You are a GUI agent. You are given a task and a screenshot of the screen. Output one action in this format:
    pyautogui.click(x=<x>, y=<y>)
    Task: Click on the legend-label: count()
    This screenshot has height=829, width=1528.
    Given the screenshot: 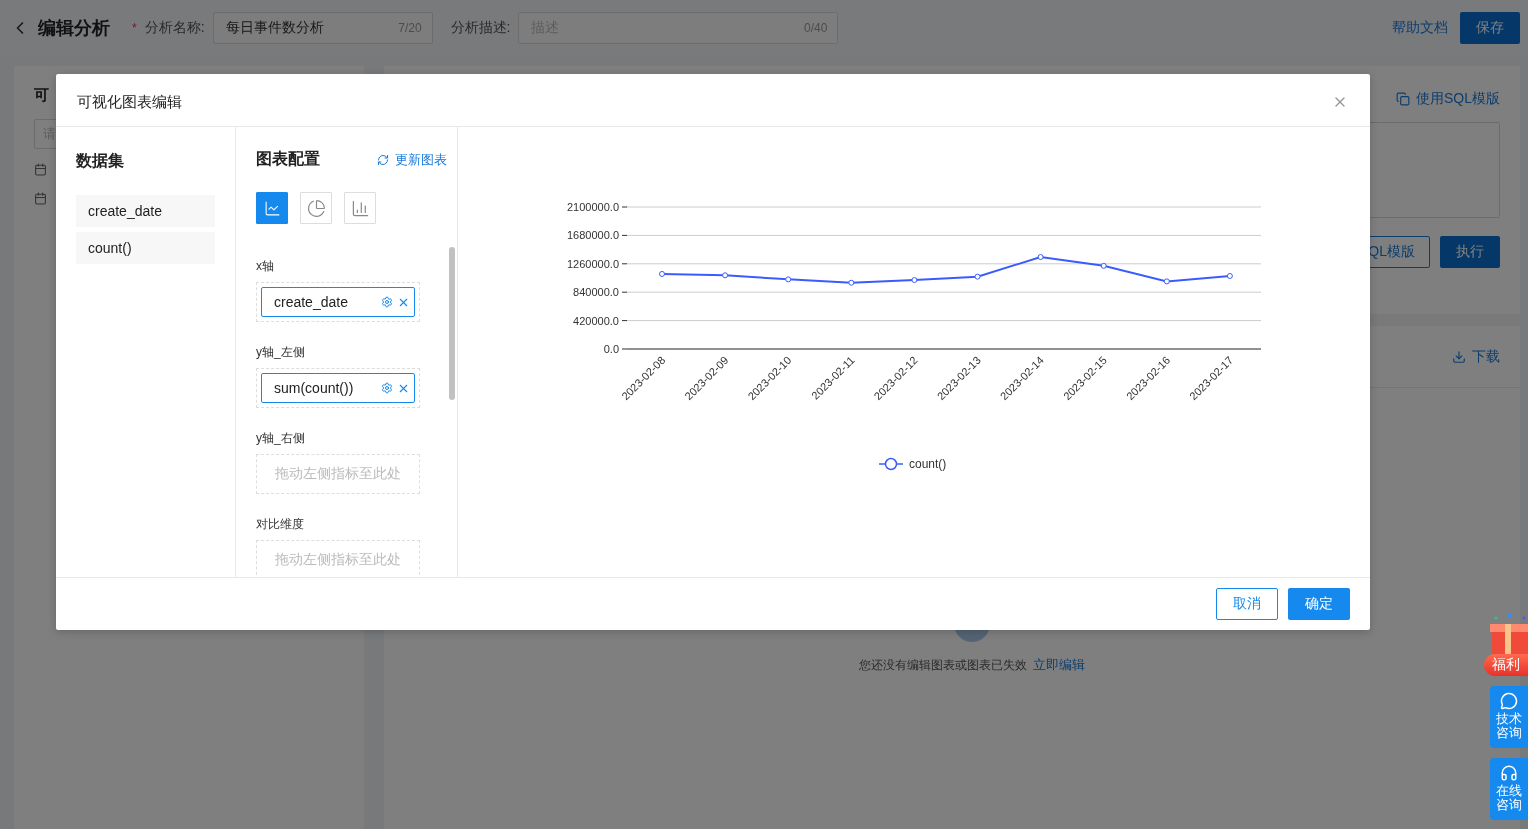 What is the action you would take?
    pyautogui.click(x=928, y=464)
    